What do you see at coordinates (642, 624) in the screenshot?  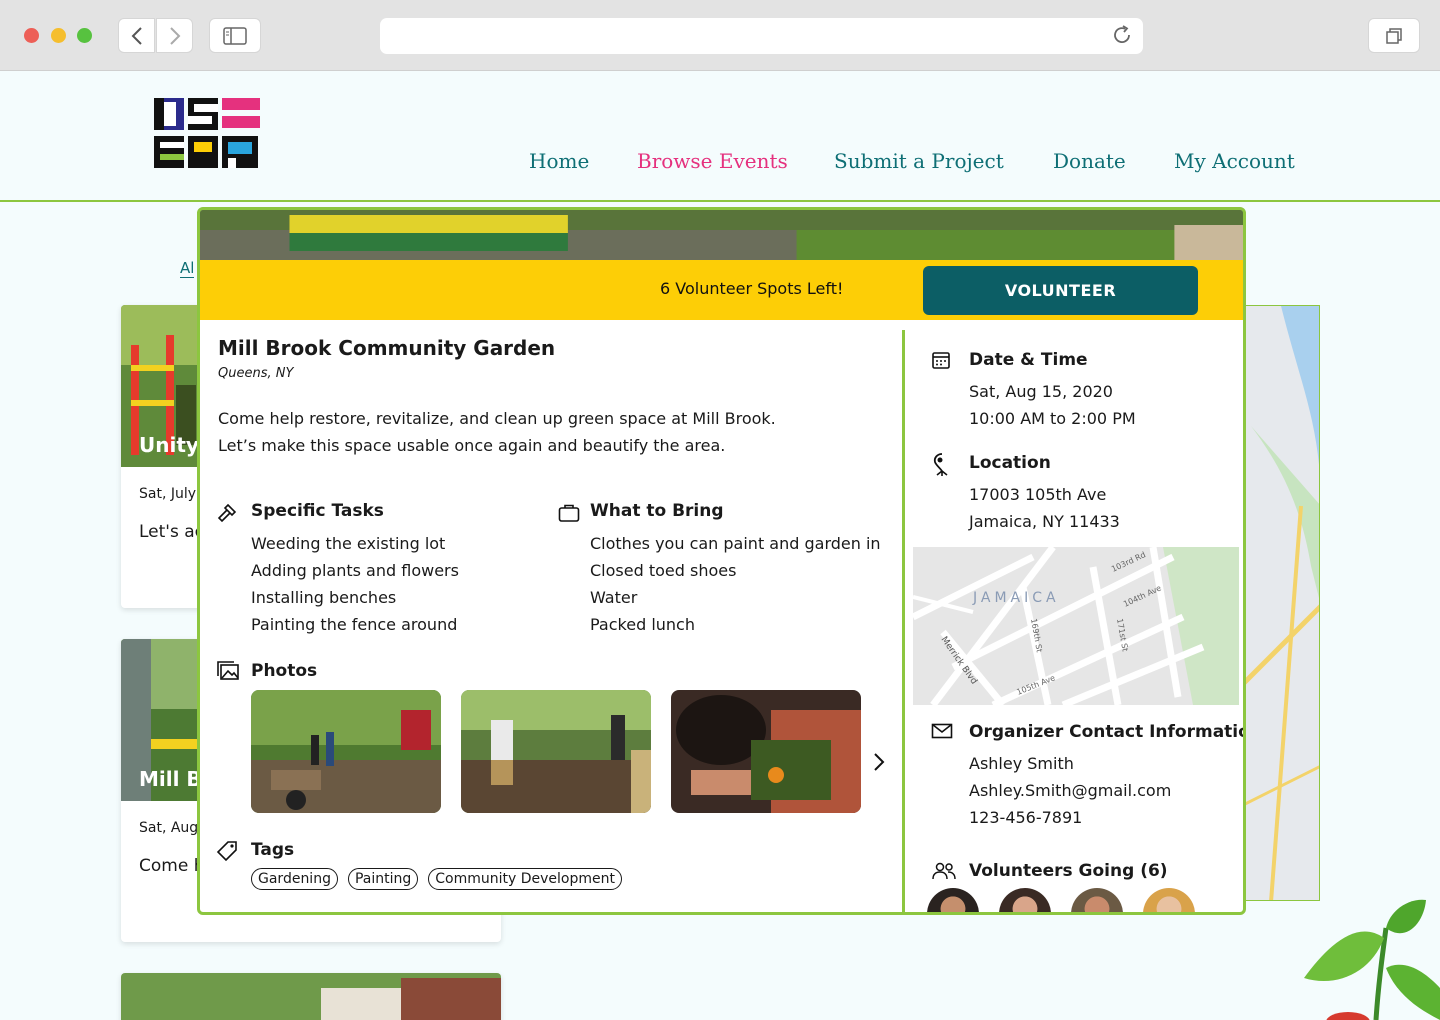 I see `list-item: Packed lunch` at bounding box center [642, 624].